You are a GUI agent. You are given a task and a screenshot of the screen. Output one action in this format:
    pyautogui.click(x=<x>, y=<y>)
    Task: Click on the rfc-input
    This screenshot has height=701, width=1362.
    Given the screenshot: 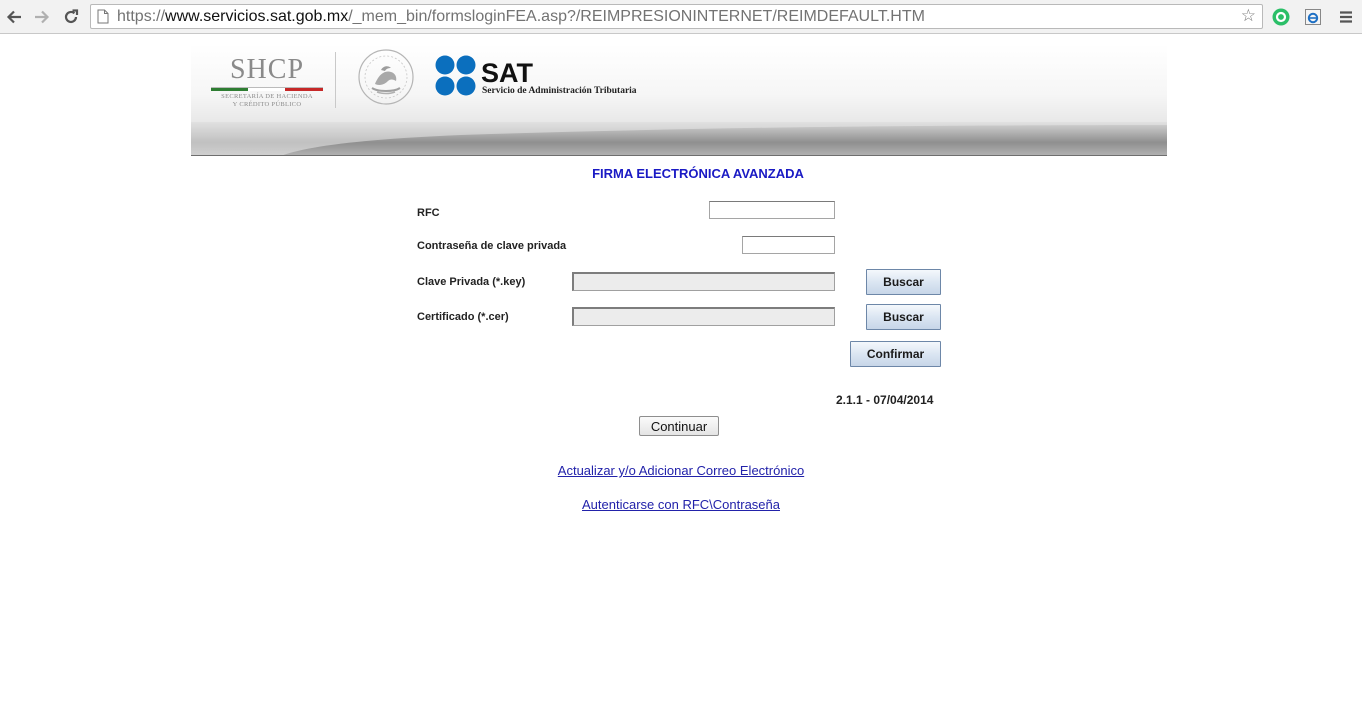 What is the action you would take?
    pyautogui.click(x=772, y=210)
    